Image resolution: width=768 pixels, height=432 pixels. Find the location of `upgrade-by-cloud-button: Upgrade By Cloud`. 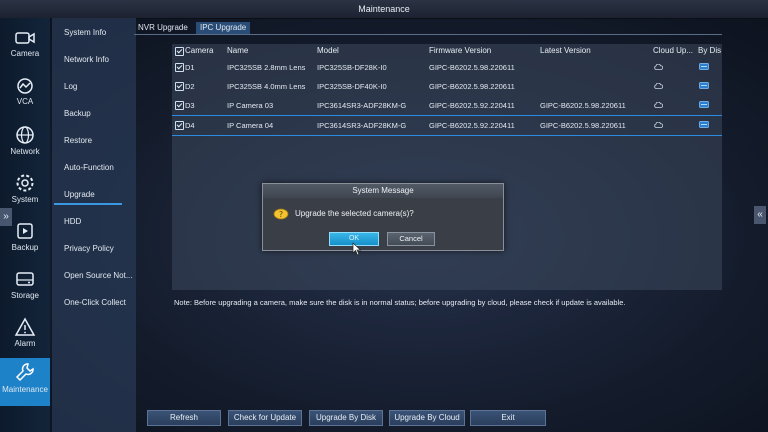

upgrade-by-cloud-button: Upgrade By Cloud is located at coordinates (427, 418).